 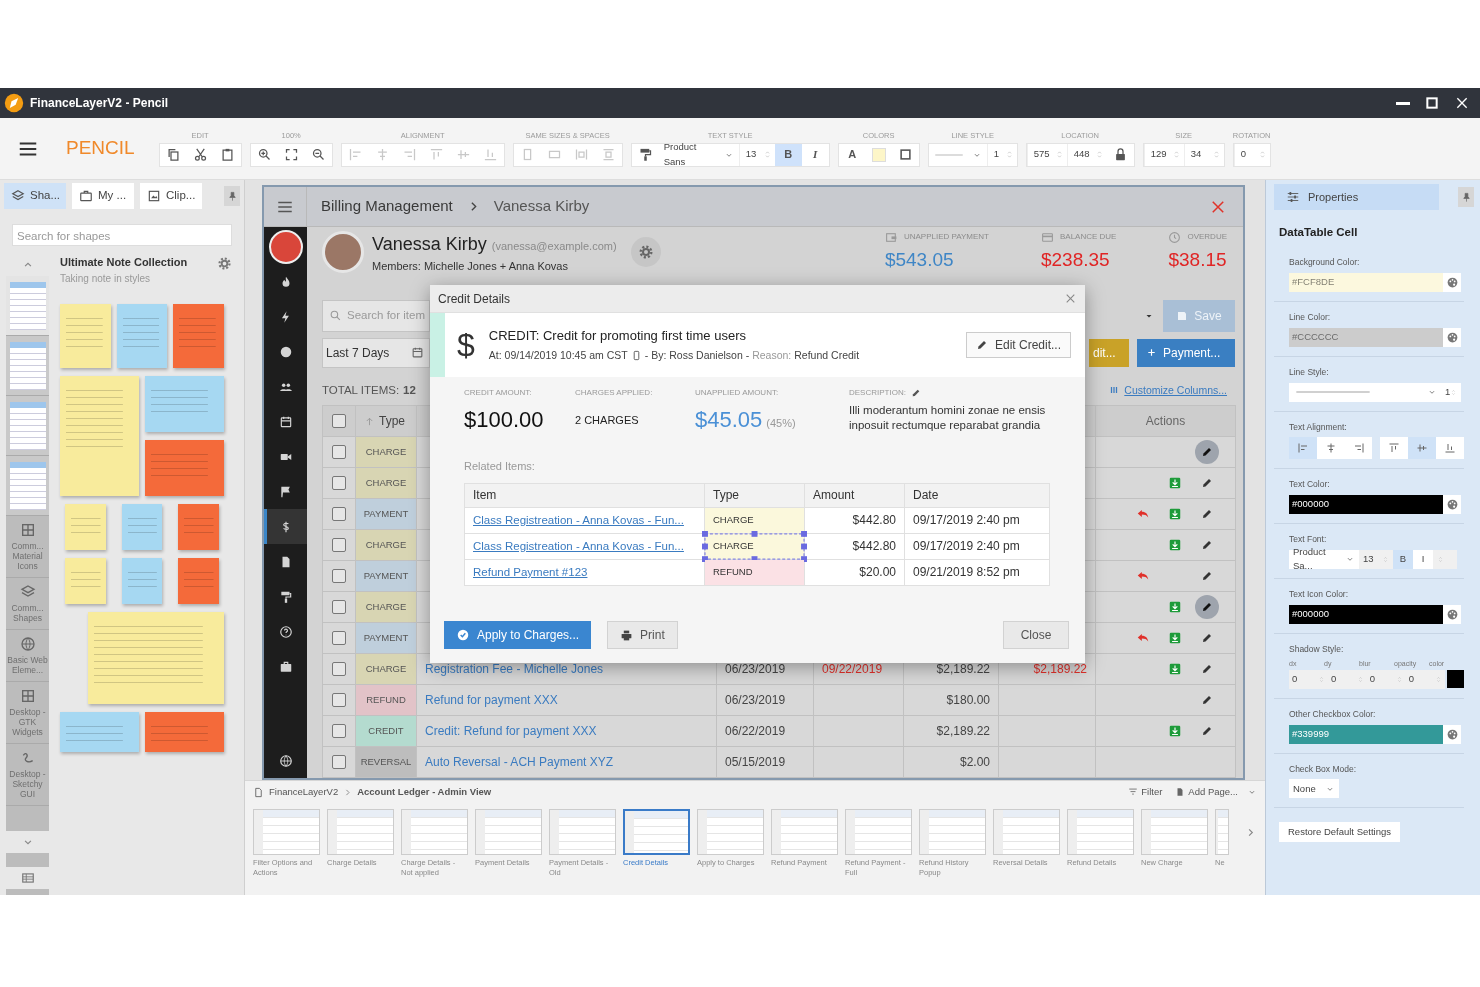 I want to click on type-tag: REVERSAL, so click(x=386, y=762).